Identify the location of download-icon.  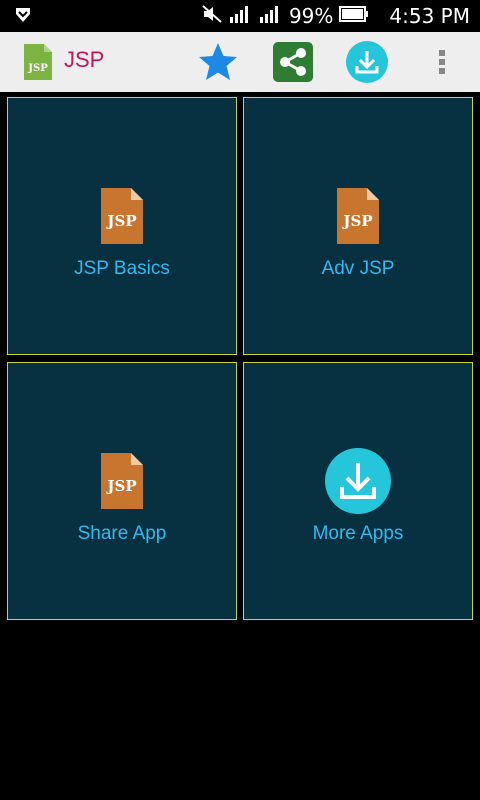
(367, 62).